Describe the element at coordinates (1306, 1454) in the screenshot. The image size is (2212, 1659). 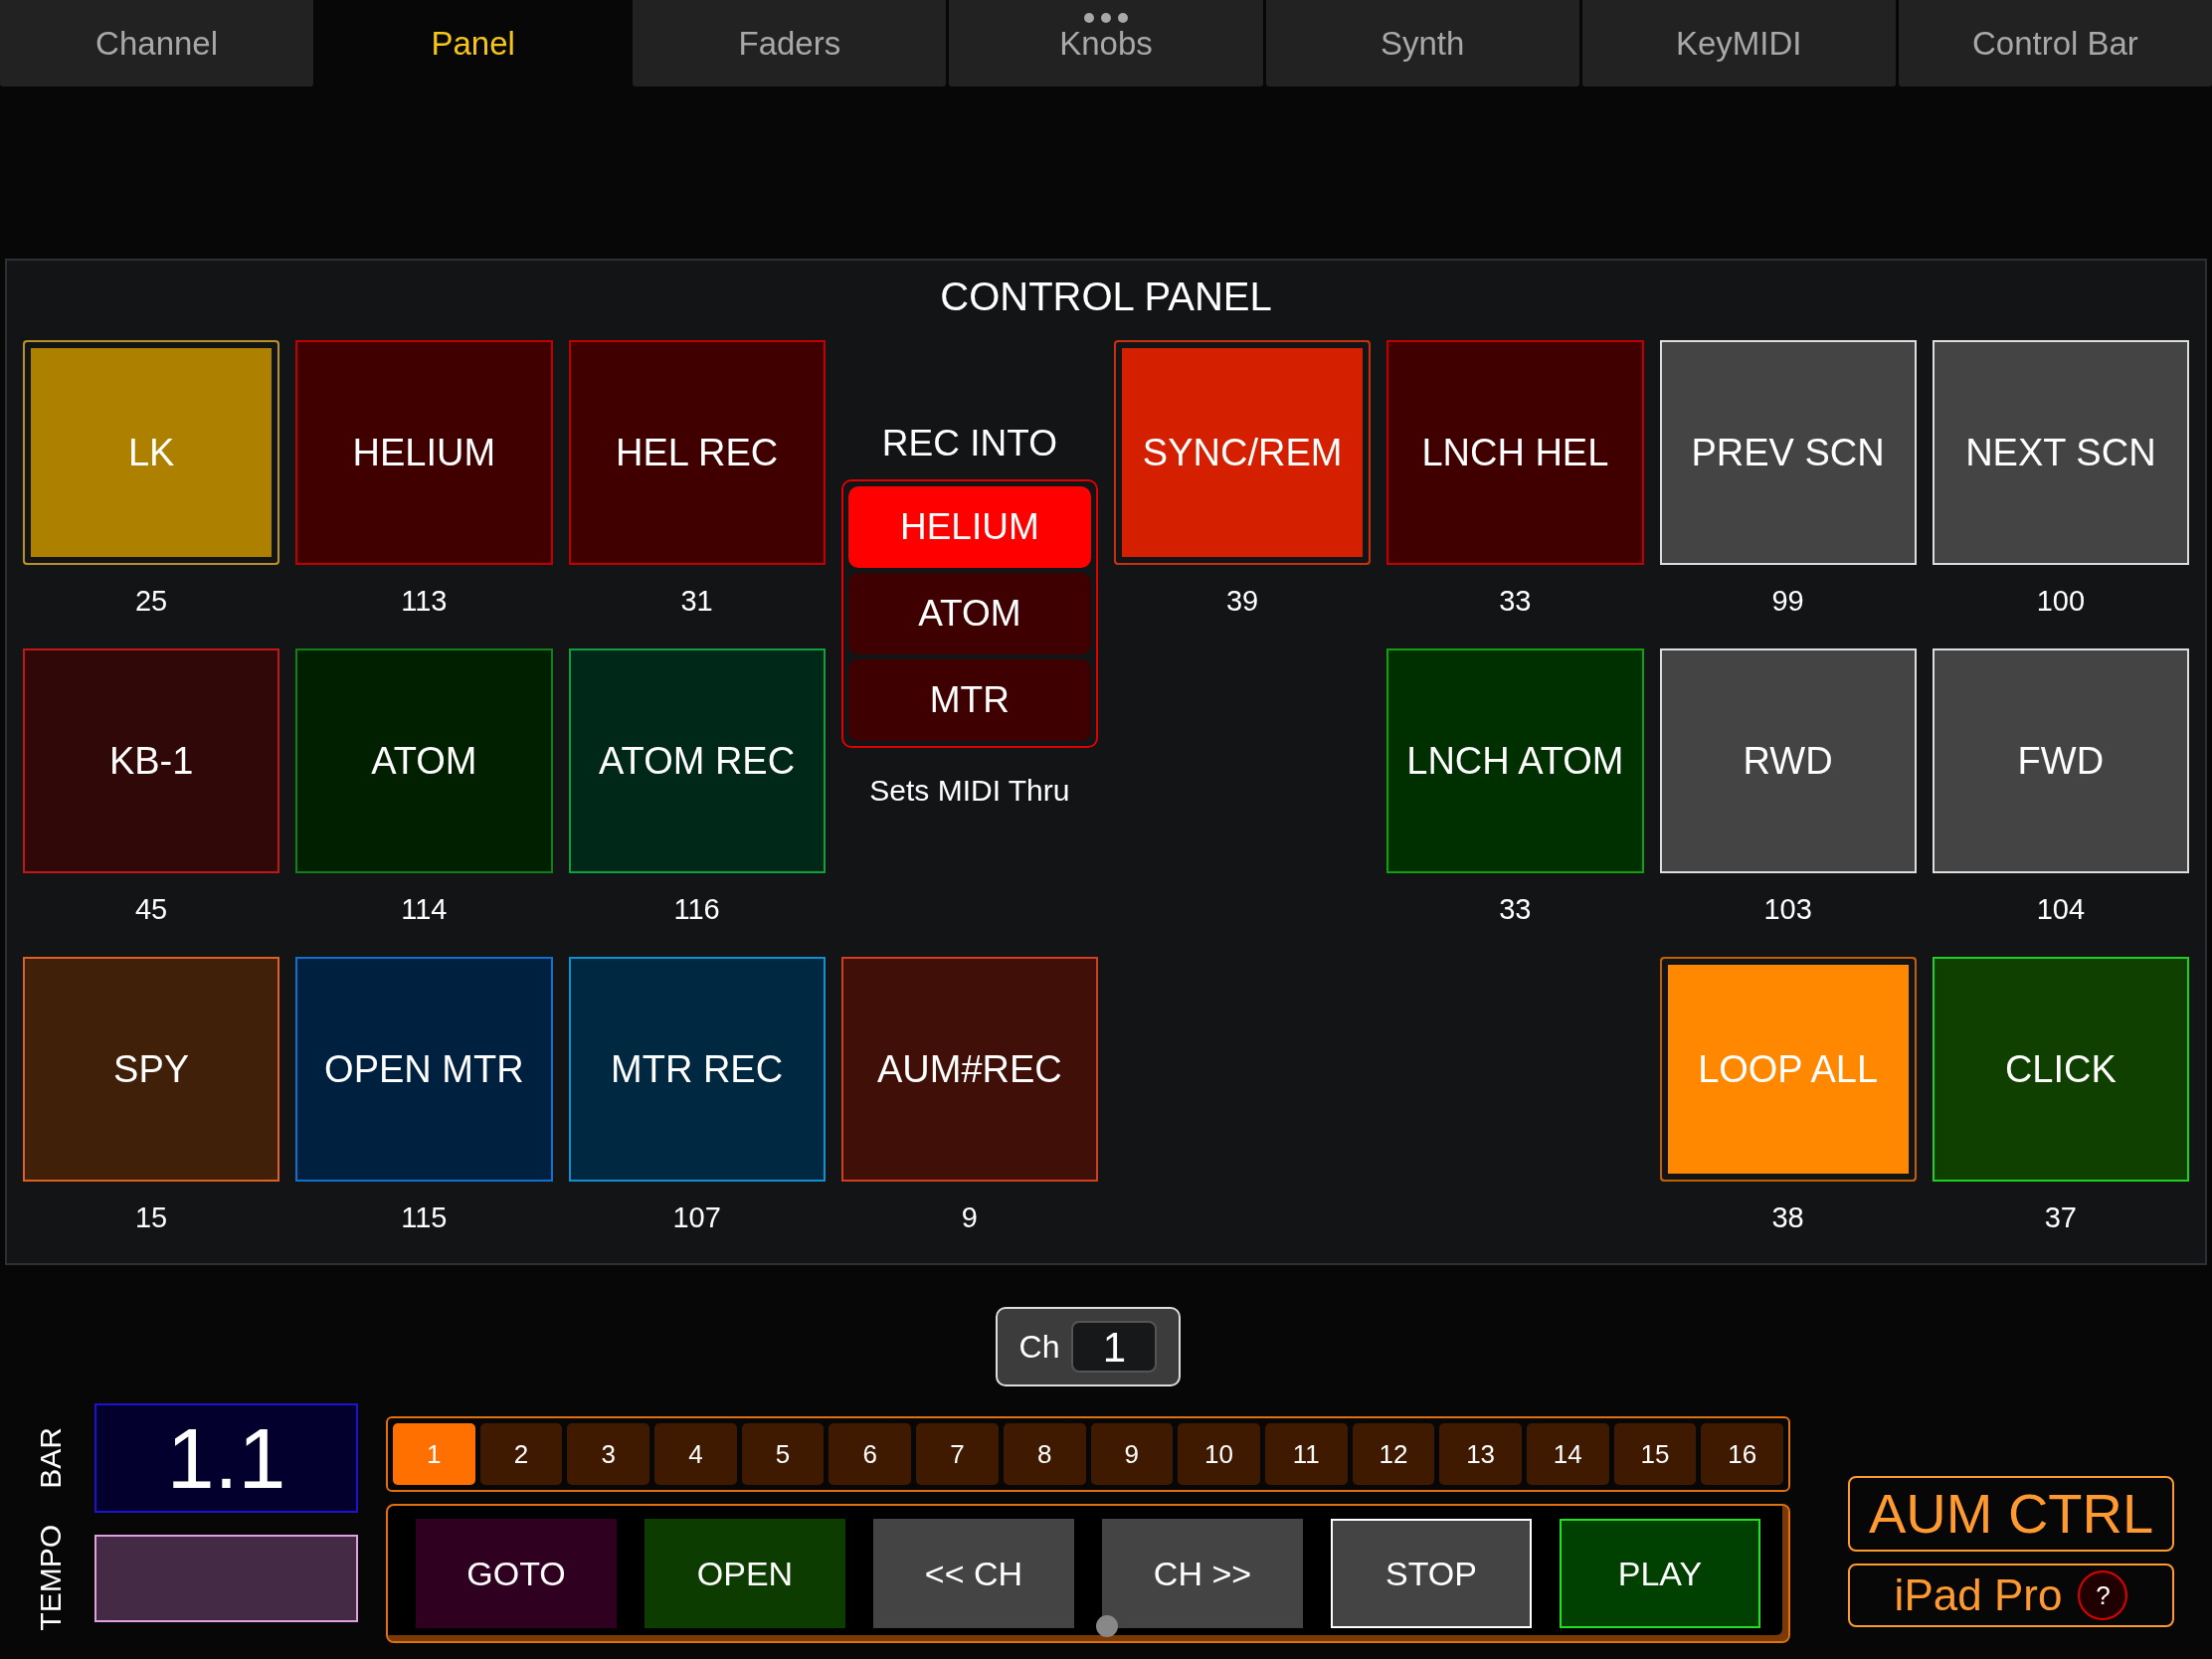
I see `channel-button: 11` at that location.